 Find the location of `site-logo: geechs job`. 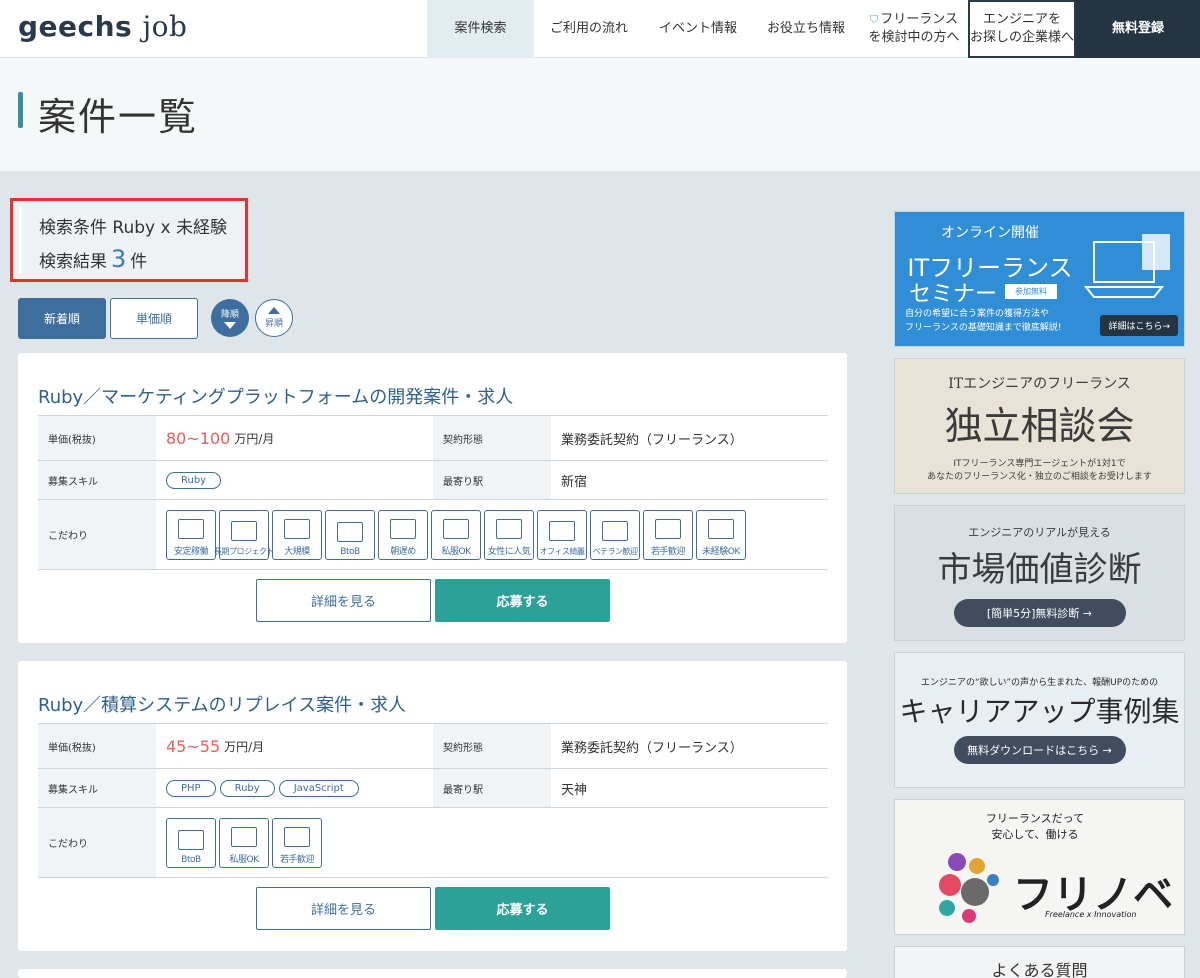

site-logo: geechs job is located at coordinates (102, 26).